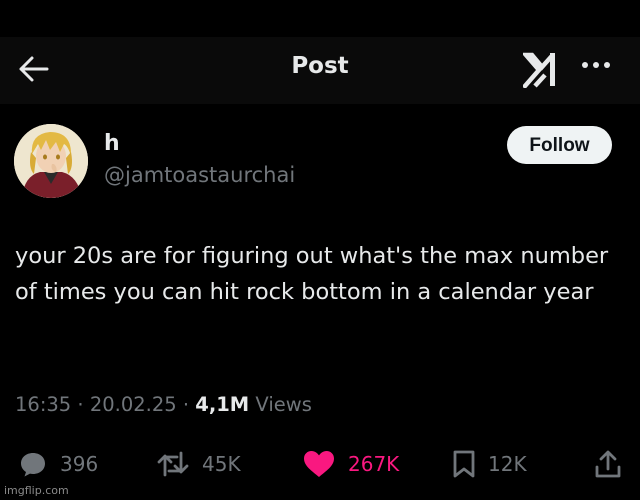  I want to click on post-meta: 16:35 · 20.02.25 · 4,1M Views, so click(163, 404).